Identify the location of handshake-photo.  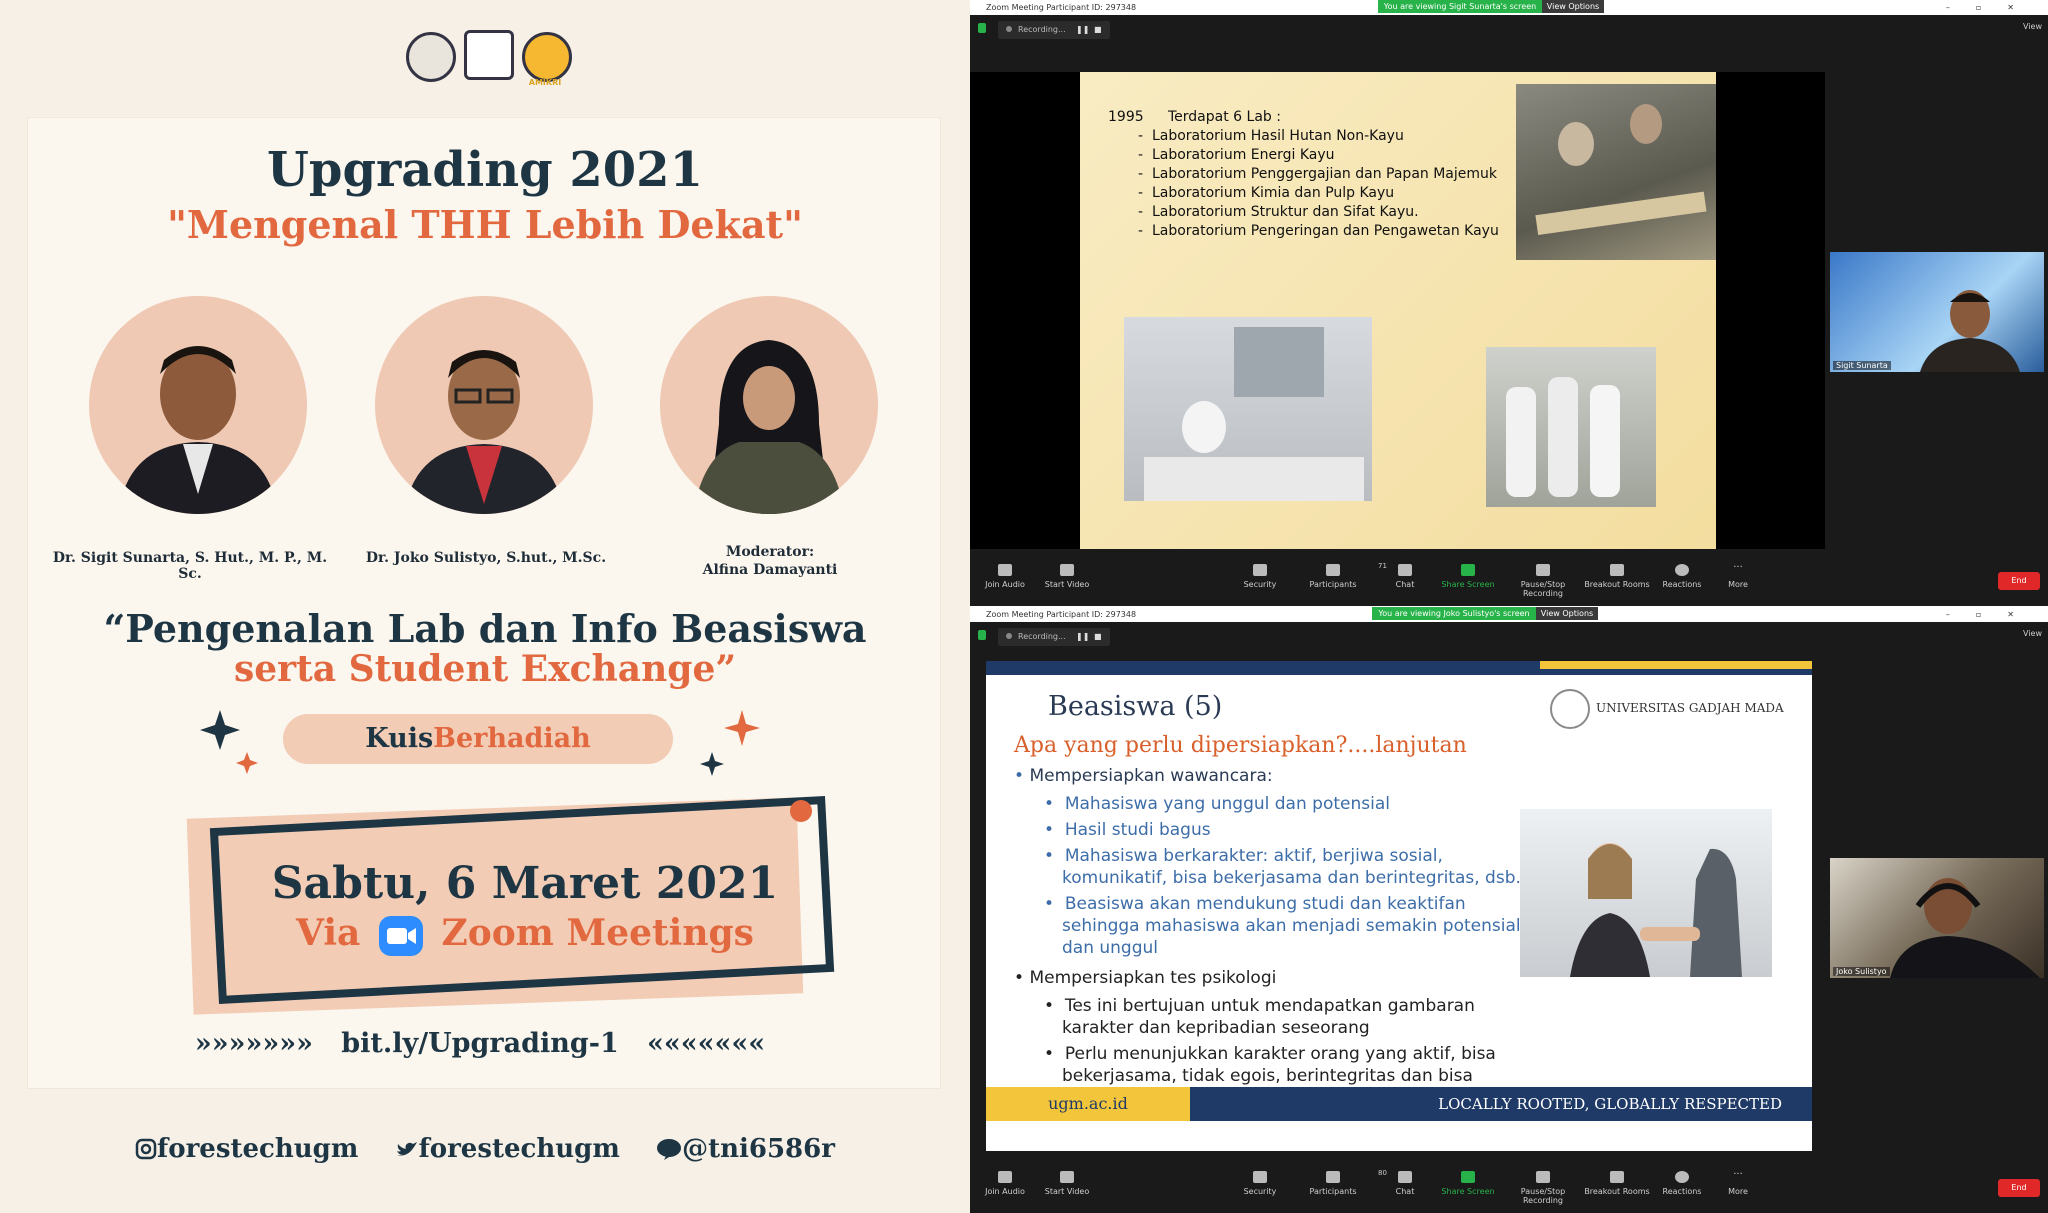
(1646, 893).